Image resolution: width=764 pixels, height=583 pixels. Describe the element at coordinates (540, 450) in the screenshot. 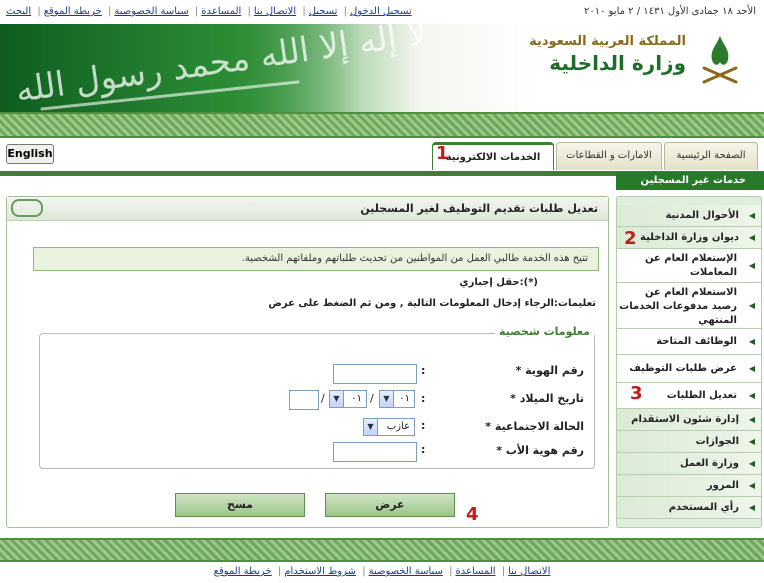

I see `father-id-label: رقم هوية الأب *` at that location.